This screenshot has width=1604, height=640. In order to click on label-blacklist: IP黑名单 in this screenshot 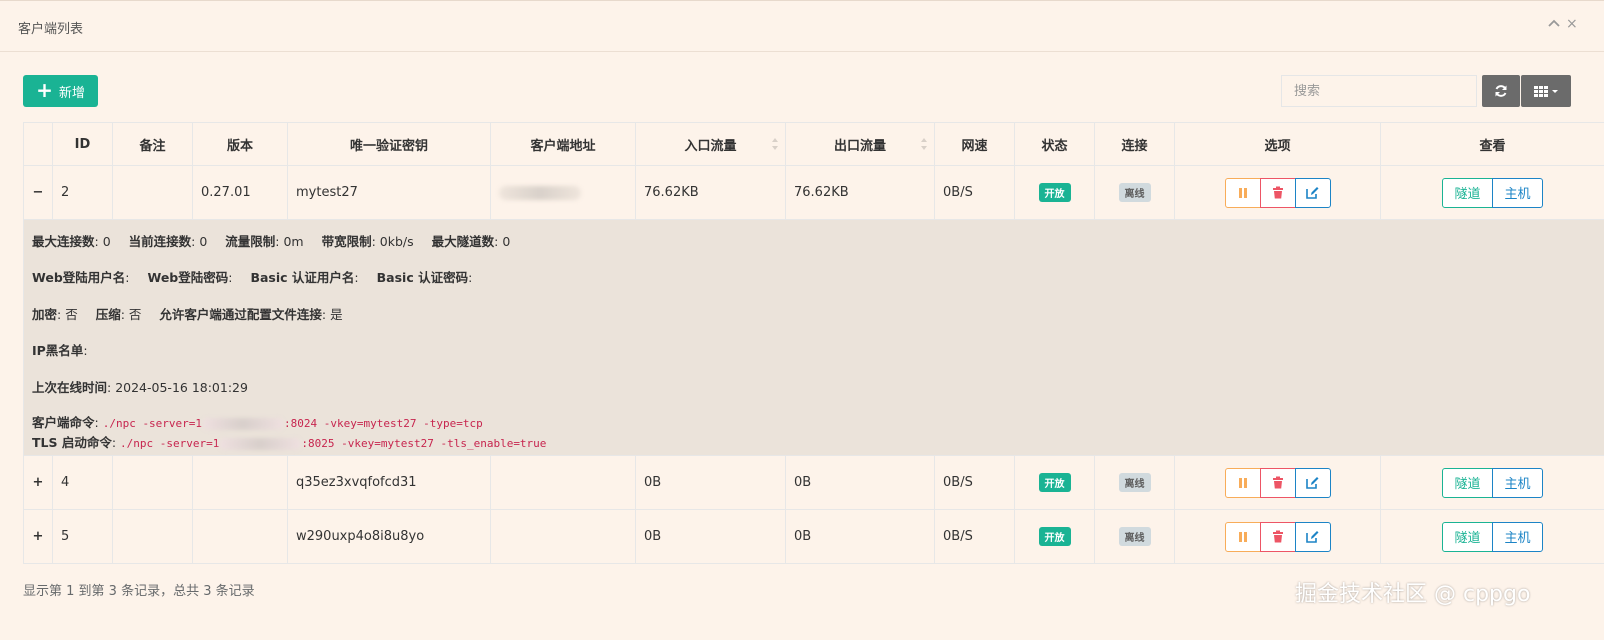, I will do `click(58, 350)`.